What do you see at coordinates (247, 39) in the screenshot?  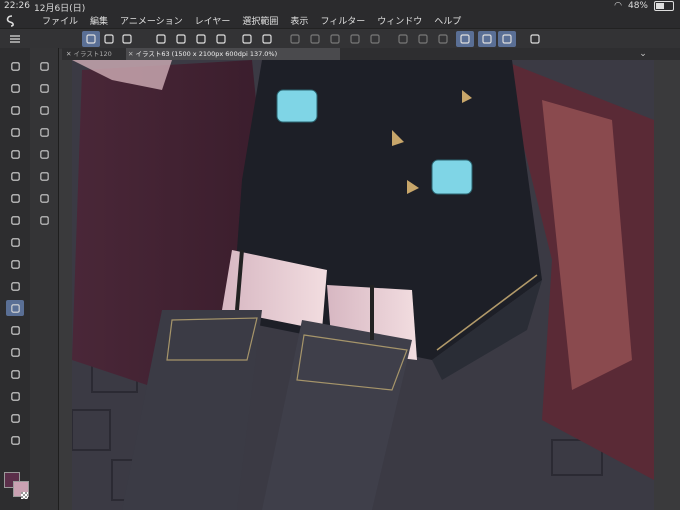 I see `undo-icon` at bounding box center [247, 39].